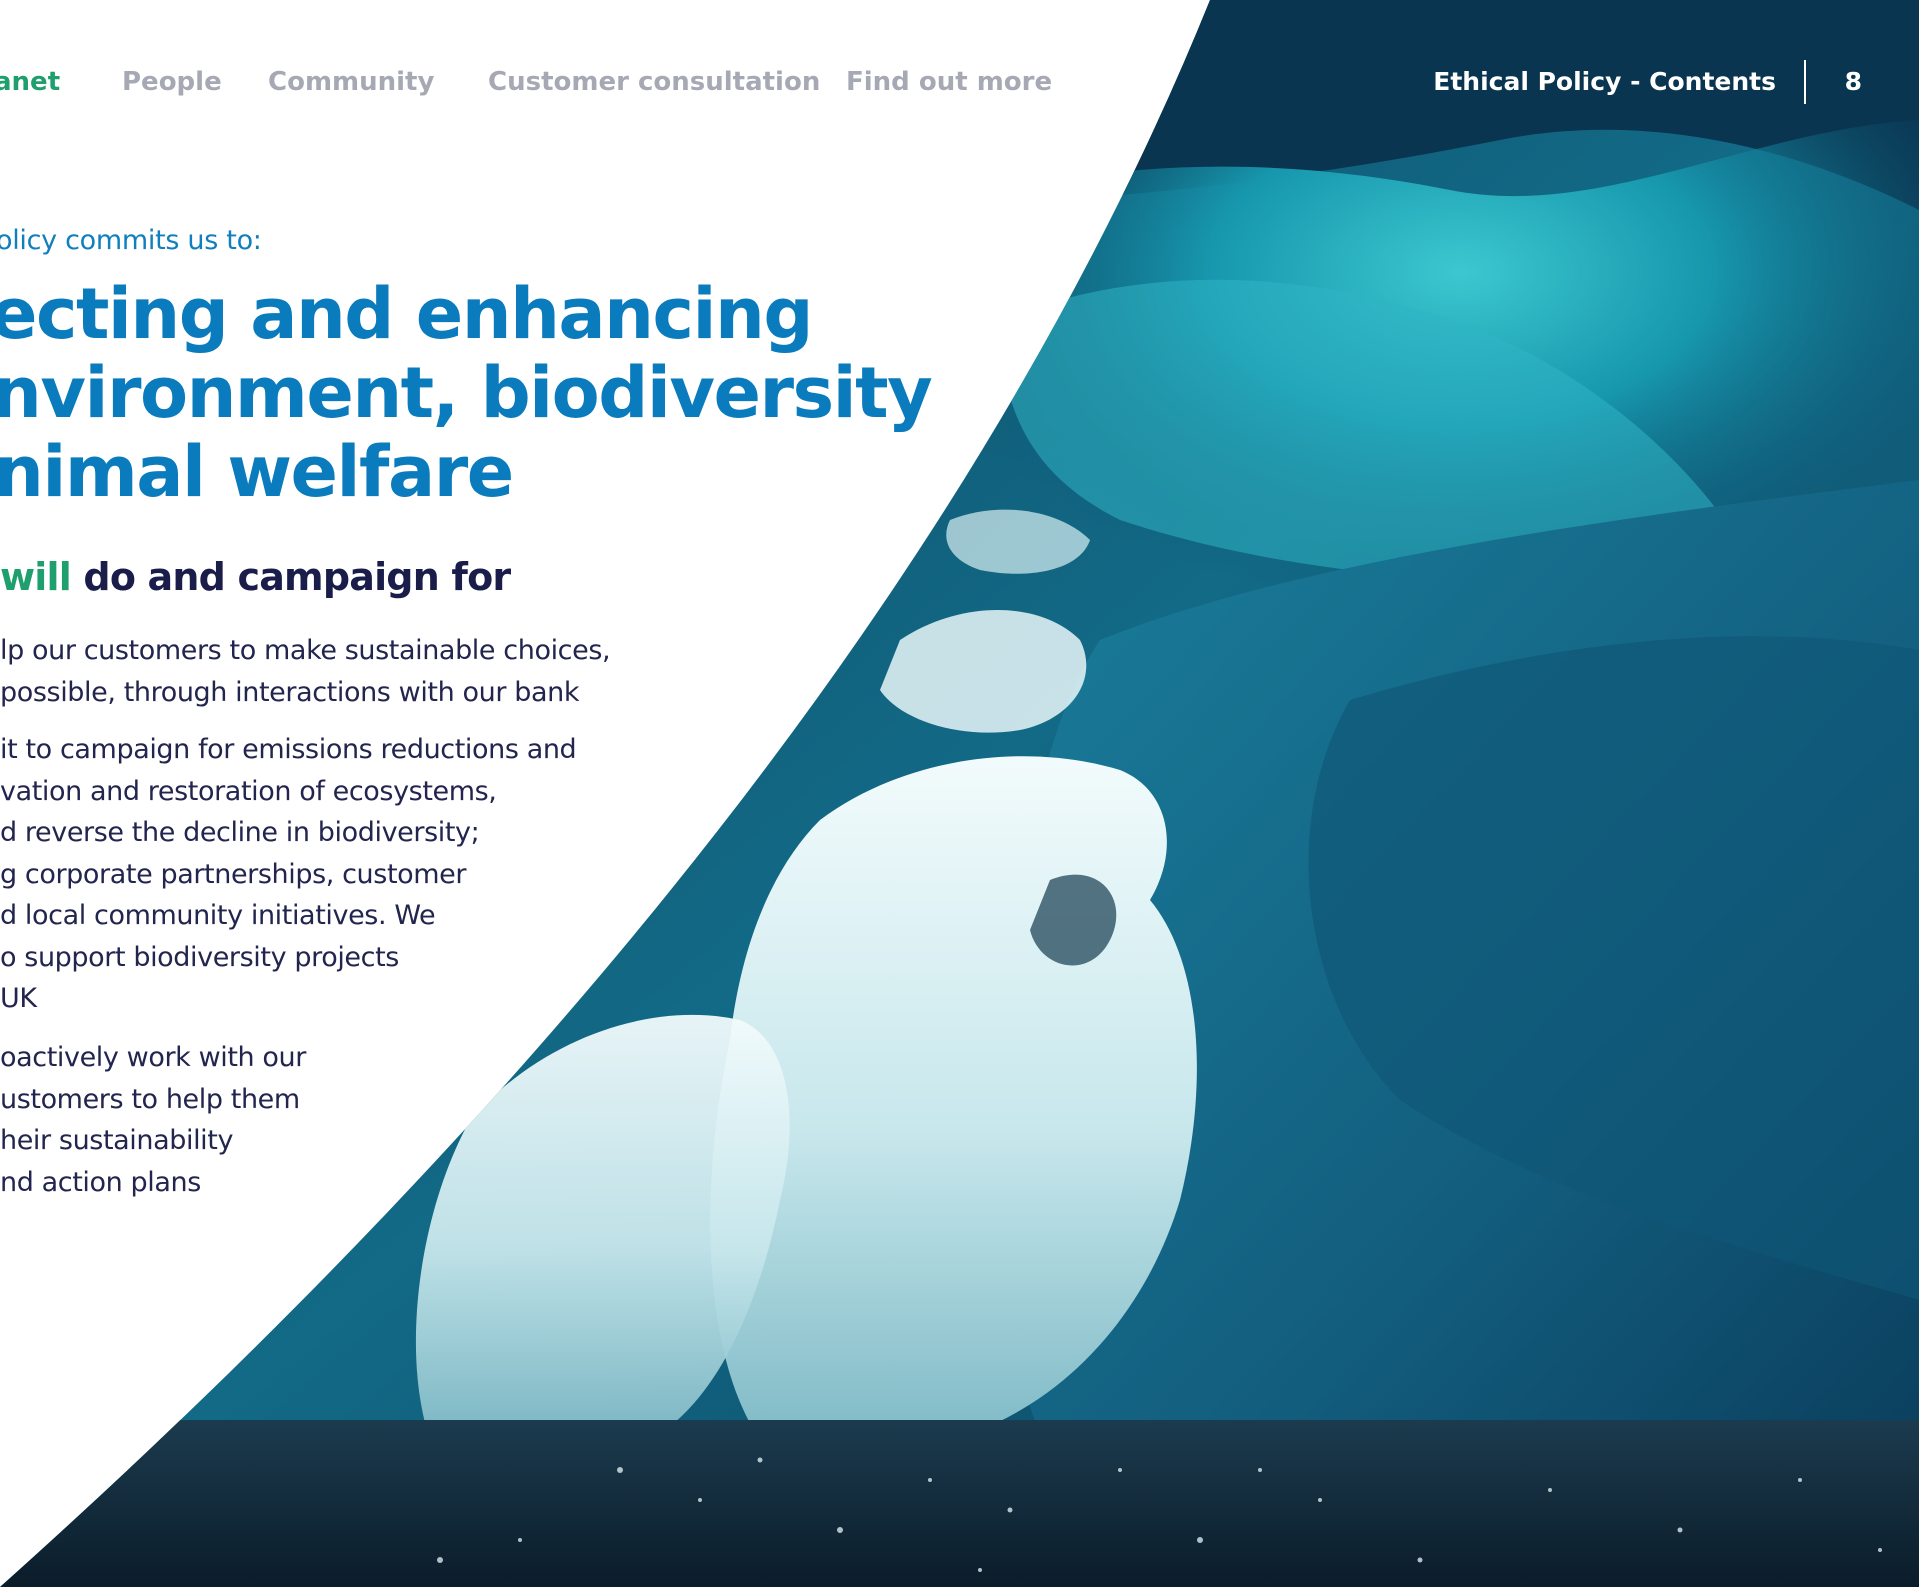  Describe the element at coordinates (1805, 82) in the screenshot. I see `header-divider` at that location.